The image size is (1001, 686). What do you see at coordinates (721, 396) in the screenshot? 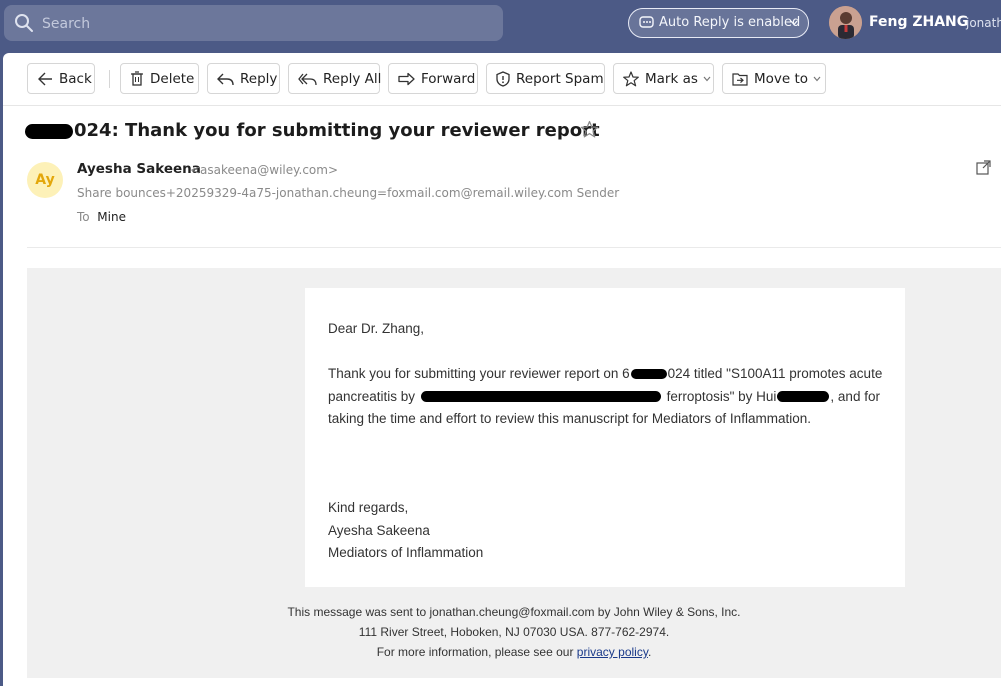
I see `body-text-c: ferroptosis" by Hui` at bounding box center [721, 396].